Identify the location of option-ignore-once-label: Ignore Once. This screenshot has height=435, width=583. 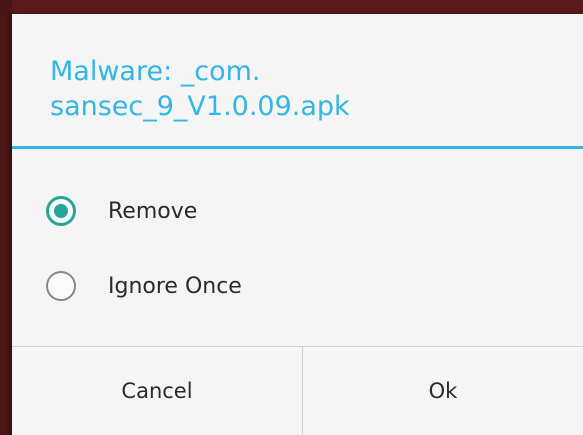
(175, 286).